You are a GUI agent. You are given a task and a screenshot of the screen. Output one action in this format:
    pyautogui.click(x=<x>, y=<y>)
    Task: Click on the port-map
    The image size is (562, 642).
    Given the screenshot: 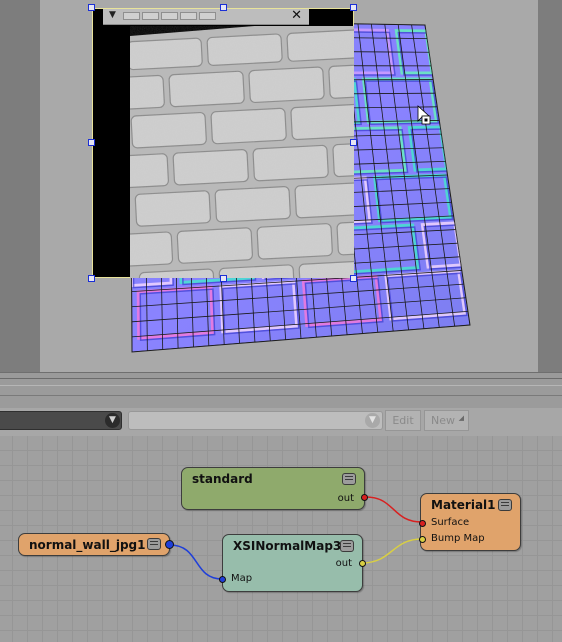 What is the action you would take?
    pyautogui.click(x=222, y=579)
    